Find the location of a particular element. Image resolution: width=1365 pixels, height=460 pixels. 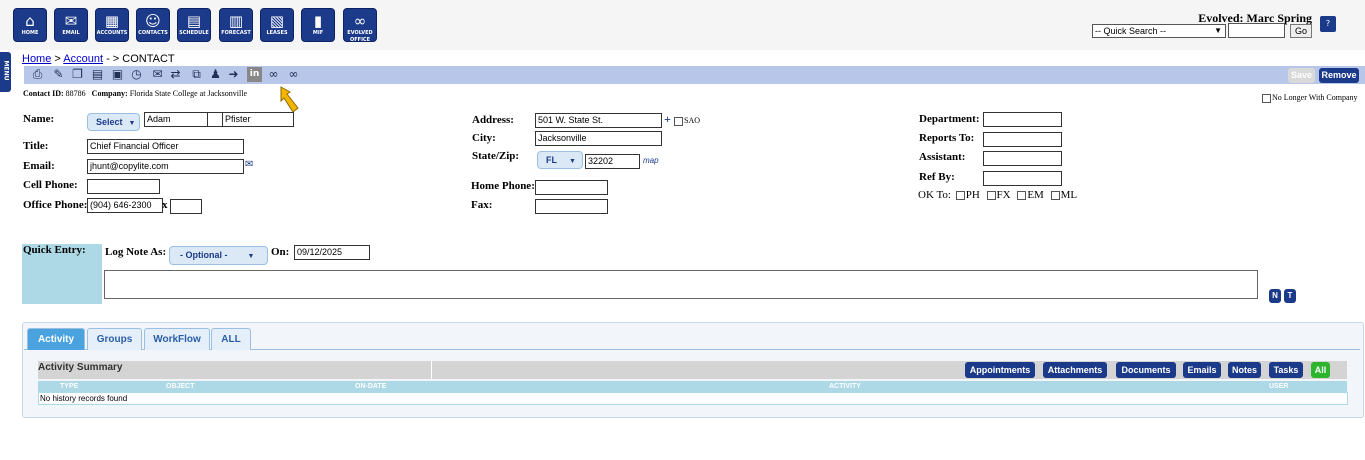

filter-emails-button: Emails is located at coordinates (1202, 370).